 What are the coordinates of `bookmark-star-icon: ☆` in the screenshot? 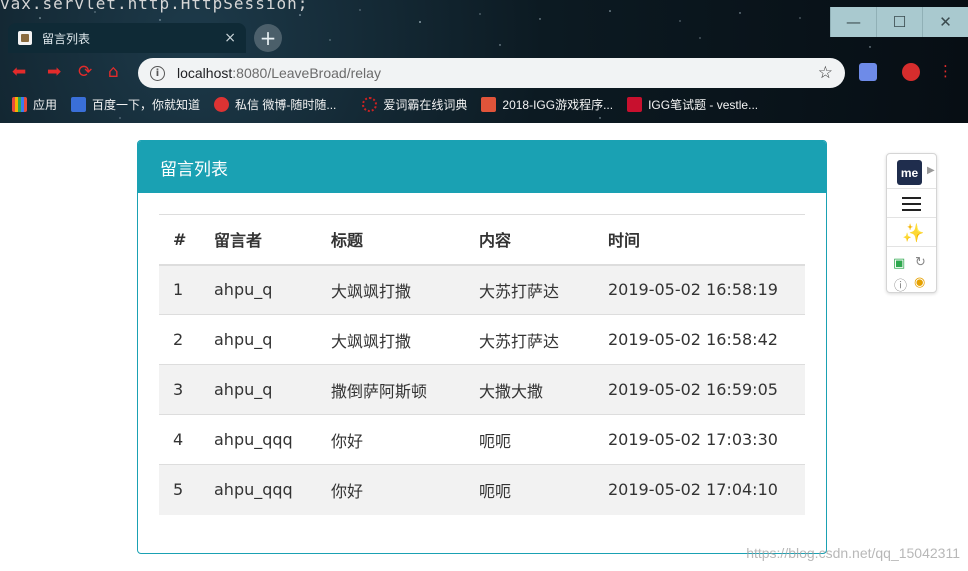 It's located at (825, 73).